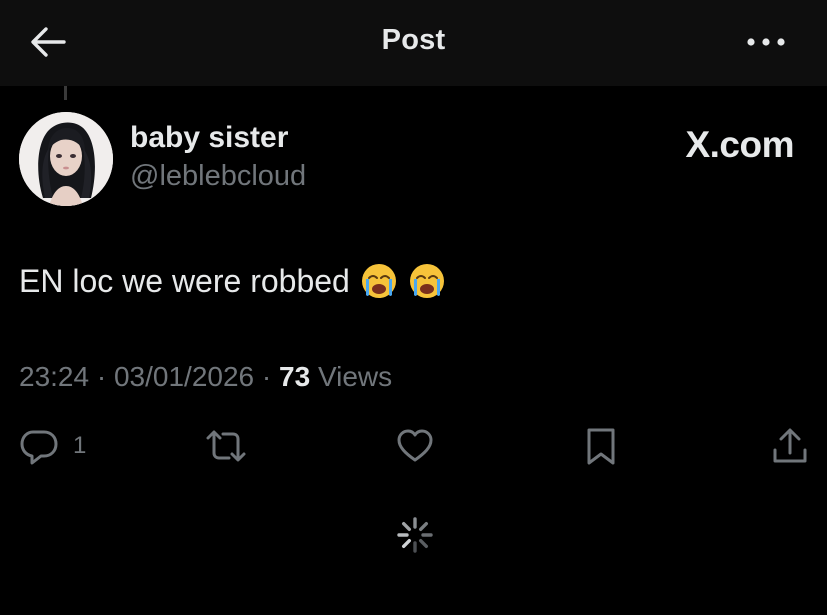 The image size is (827, 615). Describe the element at coordinates (209, 138) in the screenshot. I see `author-display-name: baby sister` at that location.